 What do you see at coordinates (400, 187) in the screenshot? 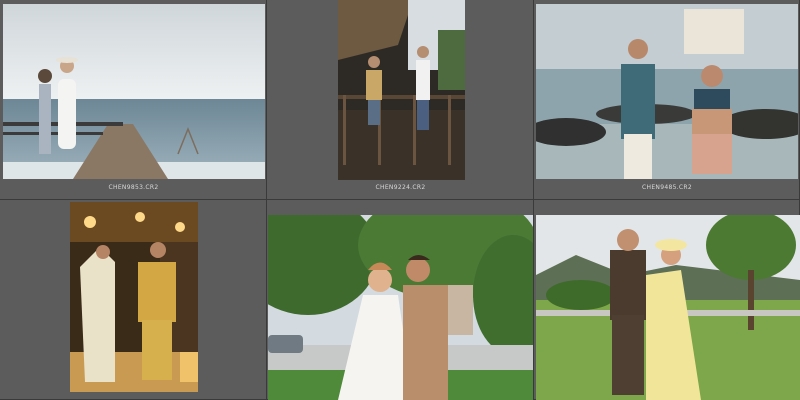
I see `filename-label-2: CHEN9224.CR2` at bounding box center [400, 187].